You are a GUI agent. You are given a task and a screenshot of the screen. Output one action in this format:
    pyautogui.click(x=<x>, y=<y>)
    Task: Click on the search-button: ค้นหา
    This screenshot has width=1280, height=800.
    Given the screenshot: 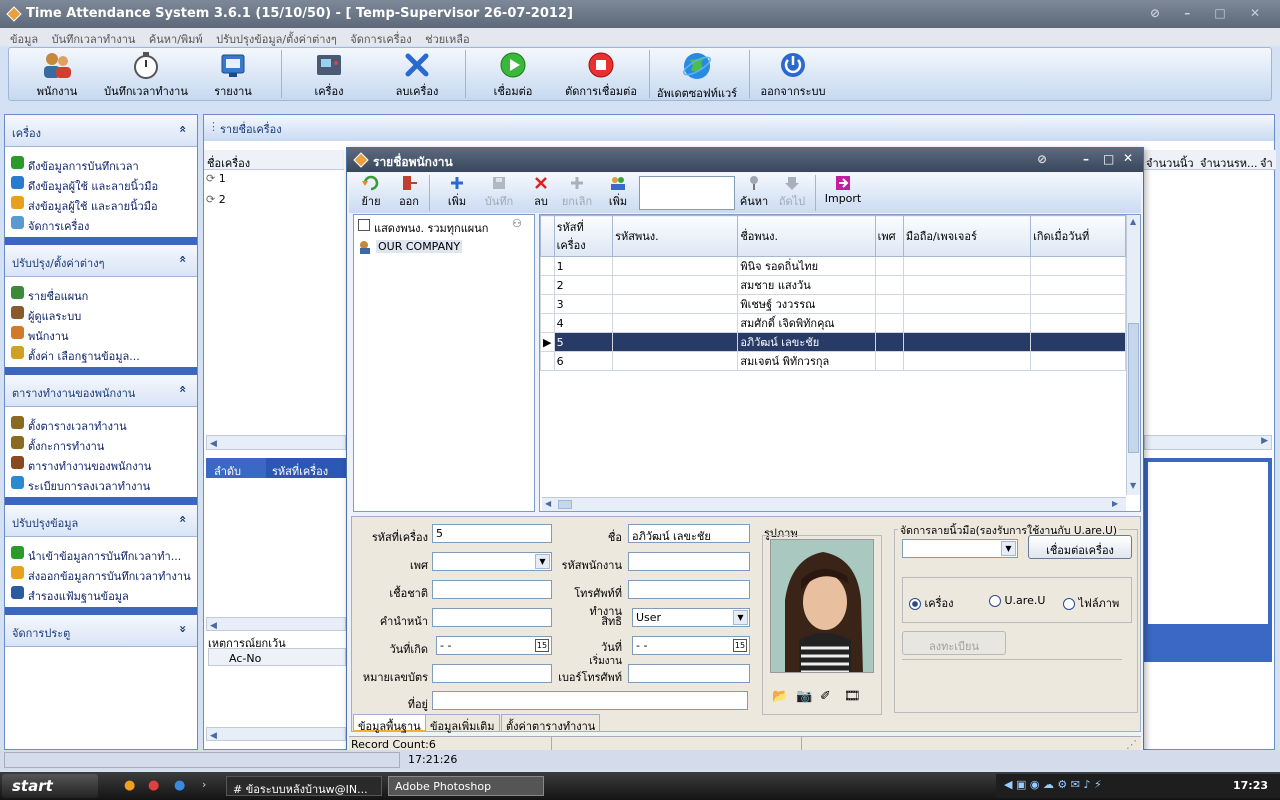 What is the action you would take?
    pyautogui.click(x=754, y=192)
    